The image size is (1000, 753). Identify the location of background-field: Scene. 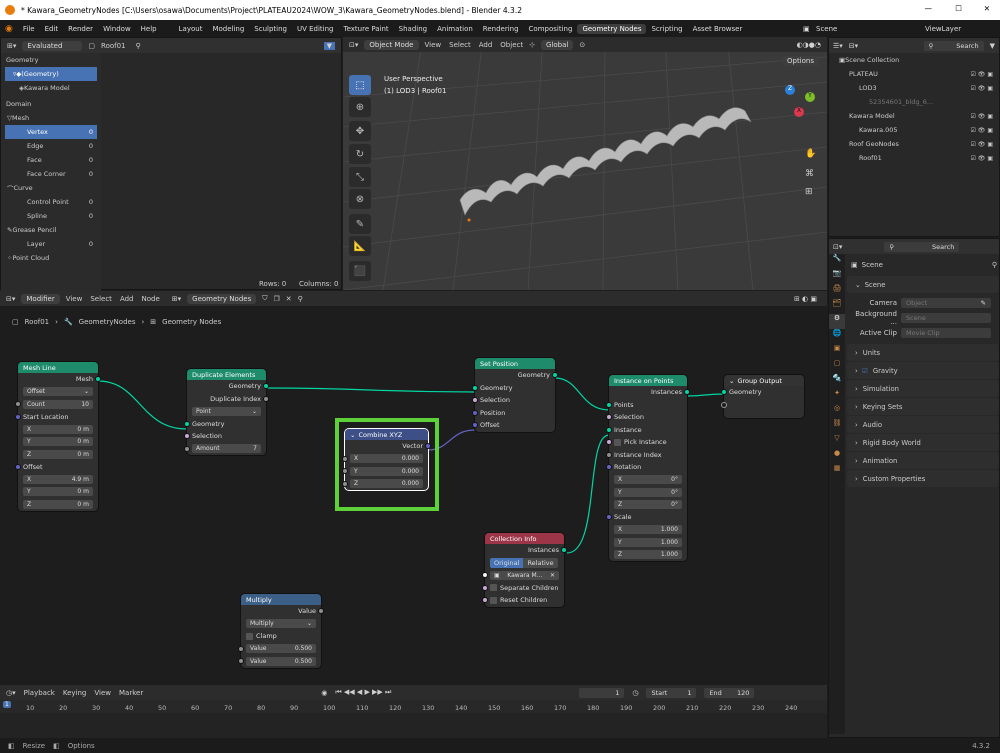
(946, 317).